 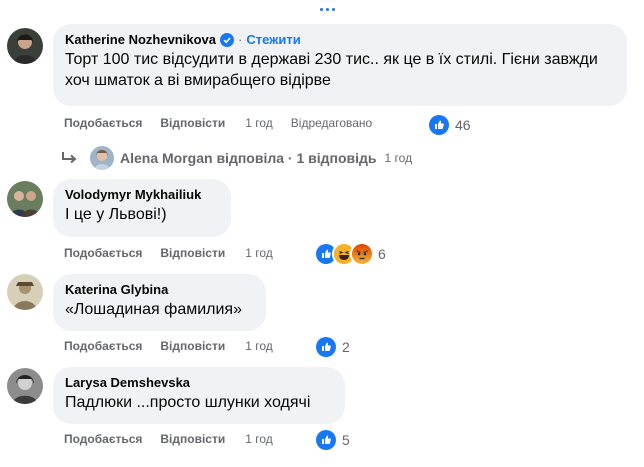 What do you see at coordinates (140, 39) in the screenshot?
I see `comment-author: Katherine Nozhevnikova` at bounding box center [140, 39].